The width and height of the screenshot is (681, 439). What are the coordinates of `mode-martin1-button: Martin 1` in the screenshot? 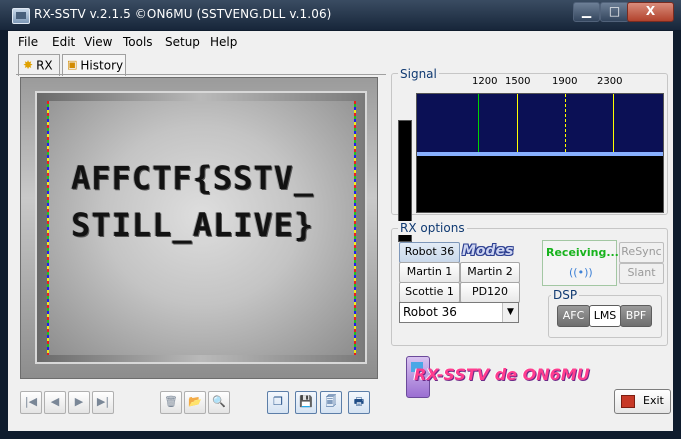 It's located at (429, 272).